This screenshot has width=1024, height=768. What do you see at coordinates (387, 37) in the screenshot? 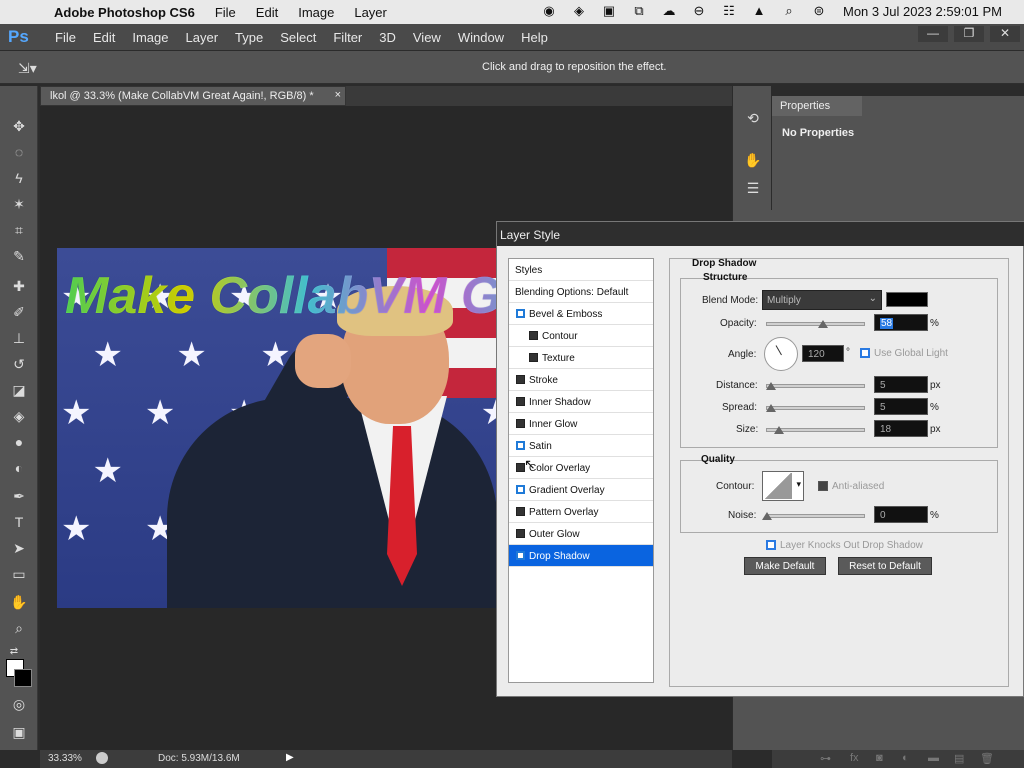
I see `ps-menu-3d: 3D` at bounding box center [387, 37].